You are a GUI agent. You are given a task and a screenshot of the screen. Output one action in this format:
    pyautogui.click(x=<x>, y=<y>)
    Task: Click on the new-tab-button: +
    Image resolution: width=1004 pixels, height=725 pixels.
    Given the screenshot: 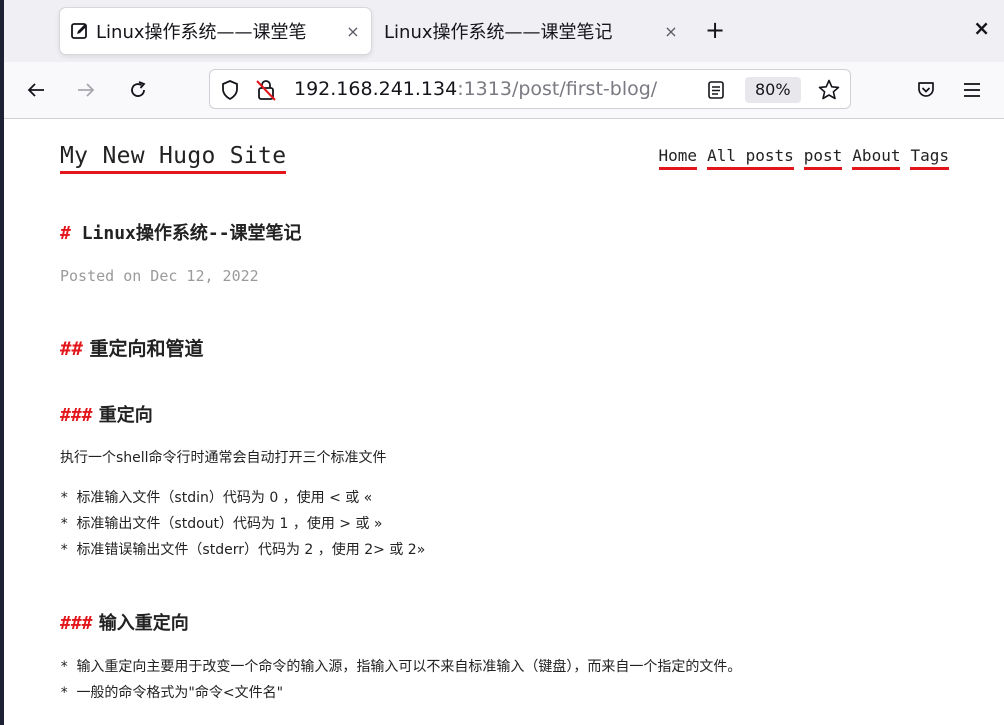 What is the action you would take?
    pyautogui.click(x=715, y=30)
    